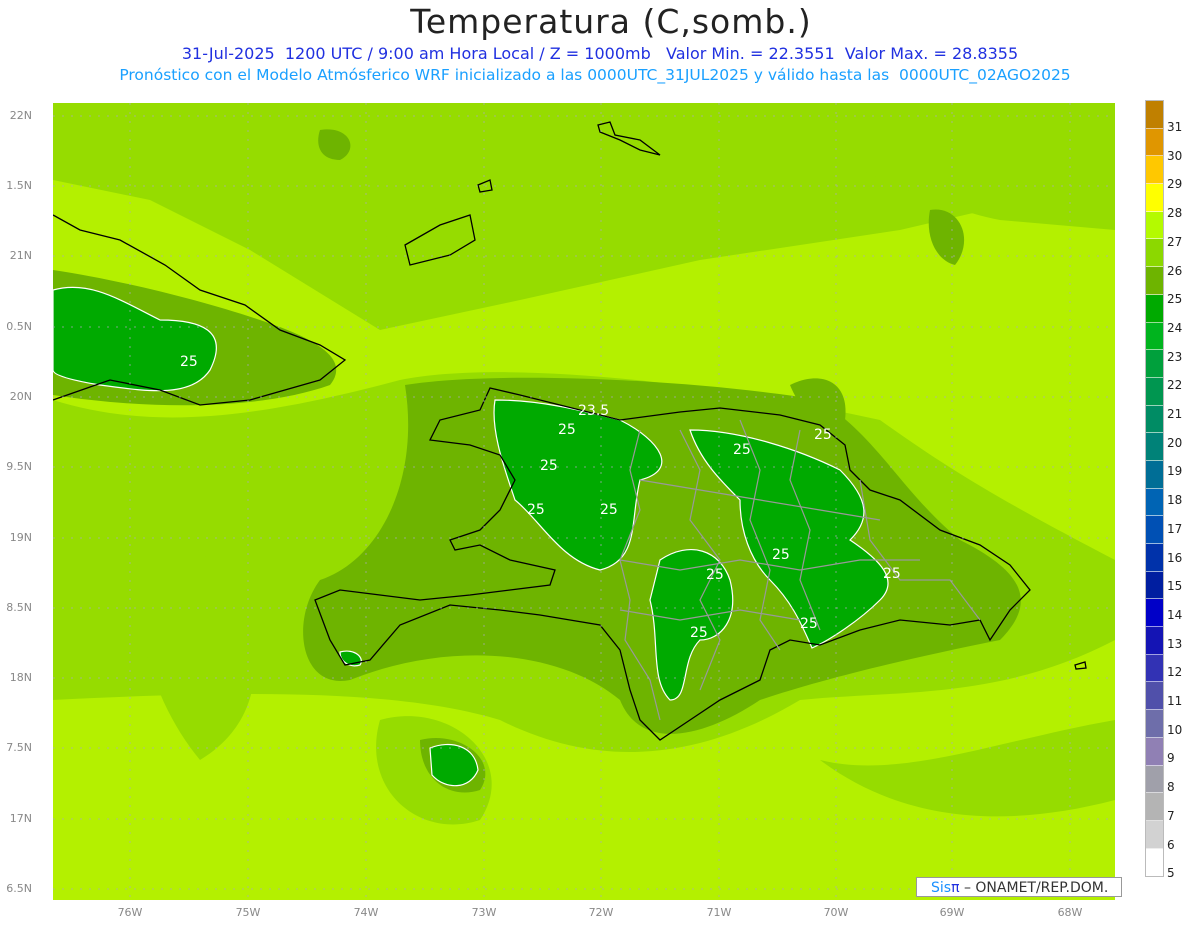  What do you see at coordinates (248, 912) in the screenshot?
I see `longitude-label: 75W` at bounding box center [248, 912].